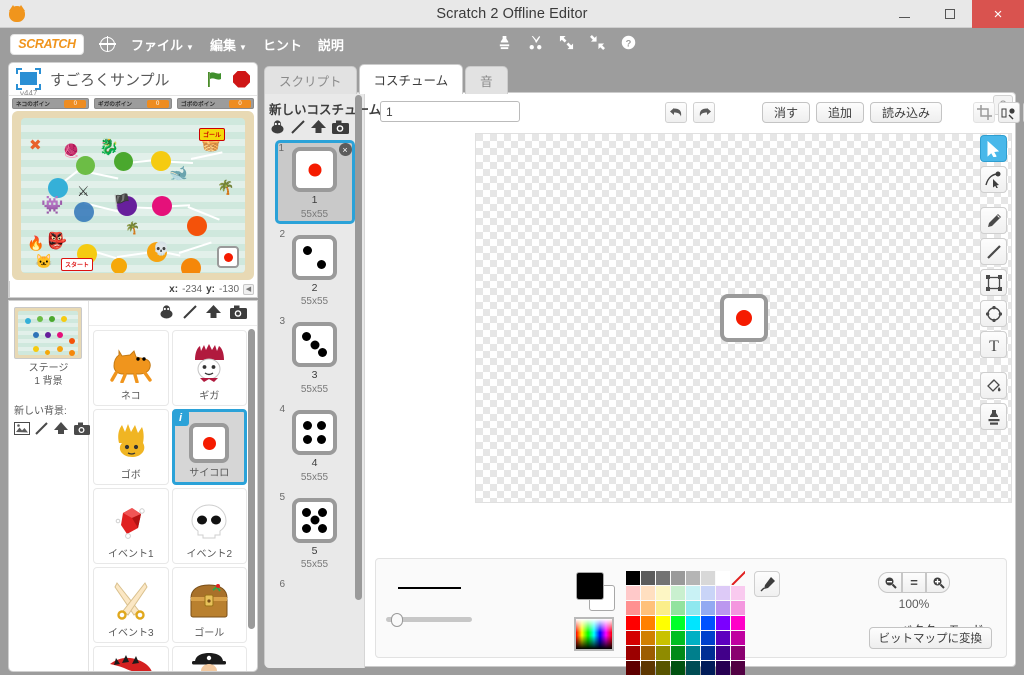 The image size is (1024, 675). Describe the element at coordinates (131, 605) in the screenshot. I see `sprite-item-event3: イベント3` at that location.